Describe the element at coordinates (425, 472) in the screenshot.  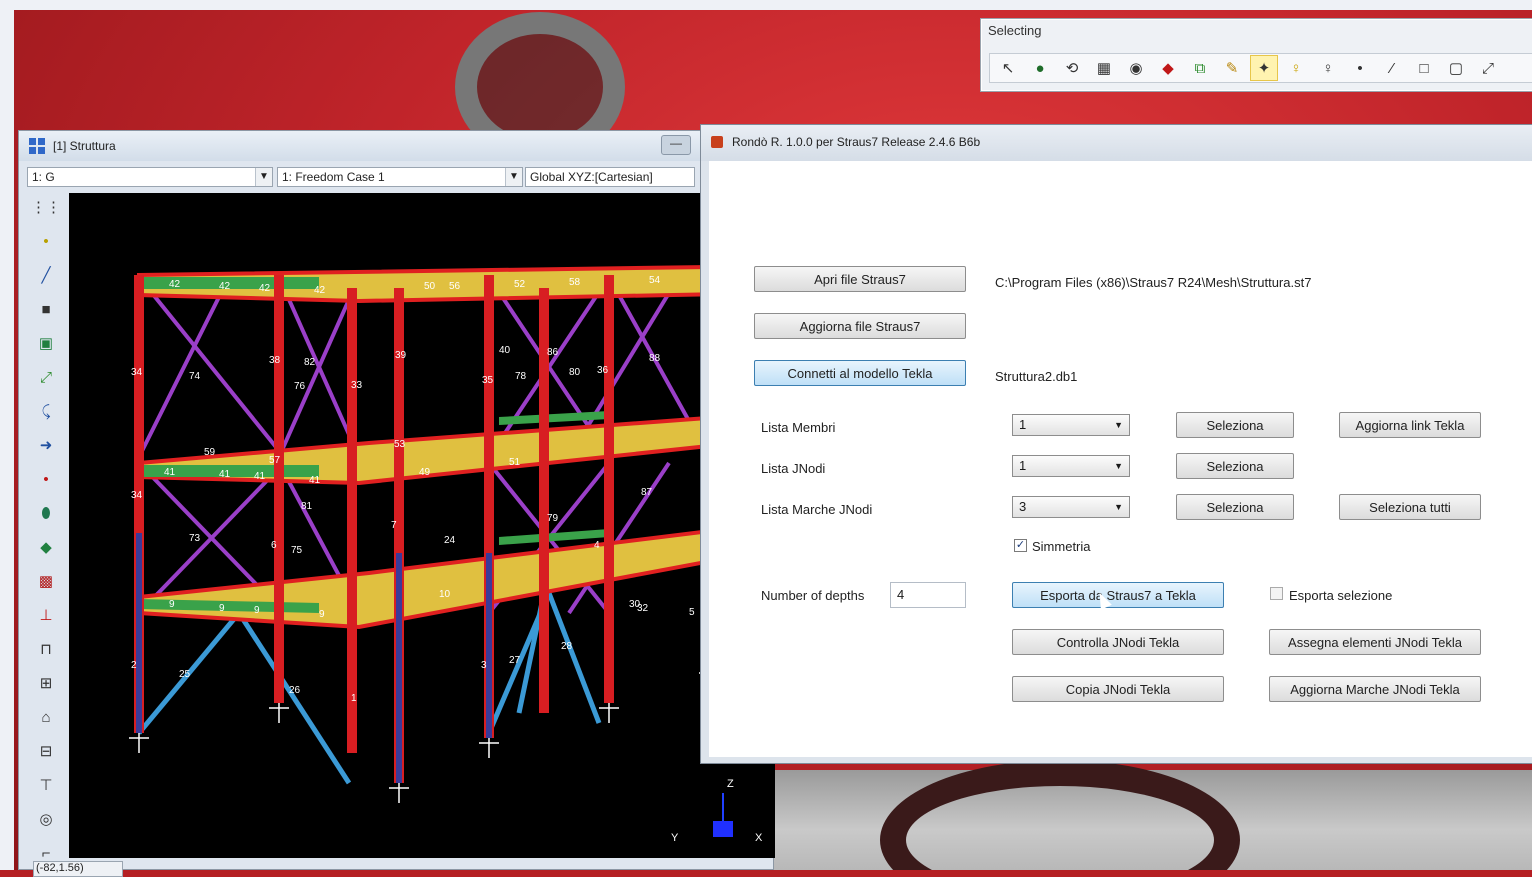
I see `member-label: 49` at that location.